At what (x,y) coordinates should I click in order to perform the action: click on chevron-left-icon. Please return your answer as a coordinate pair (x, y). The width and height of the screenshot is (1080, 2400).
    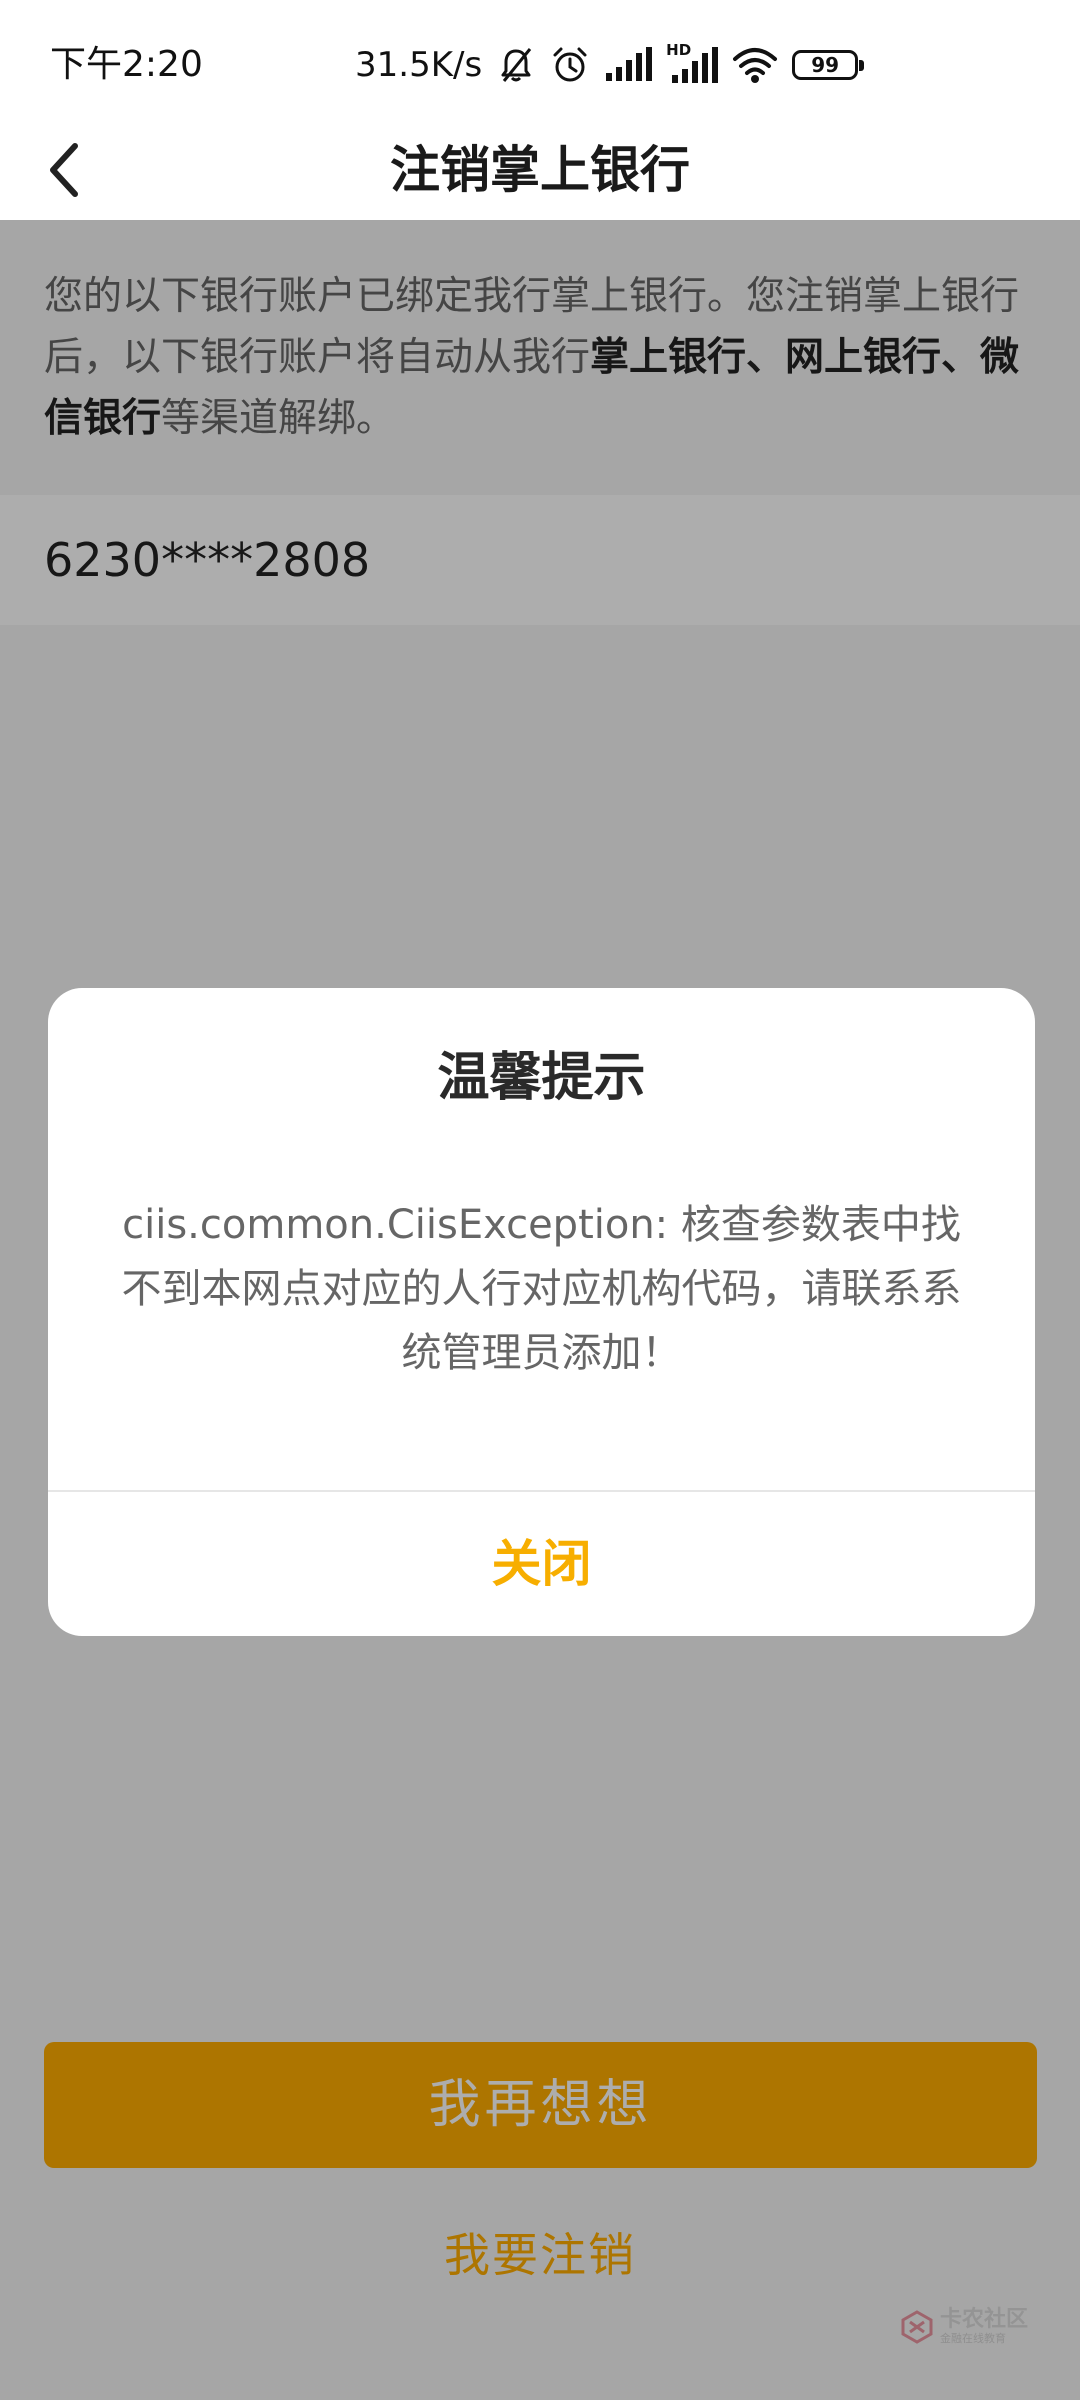
    Looking at the image, I should click on (64, 170).